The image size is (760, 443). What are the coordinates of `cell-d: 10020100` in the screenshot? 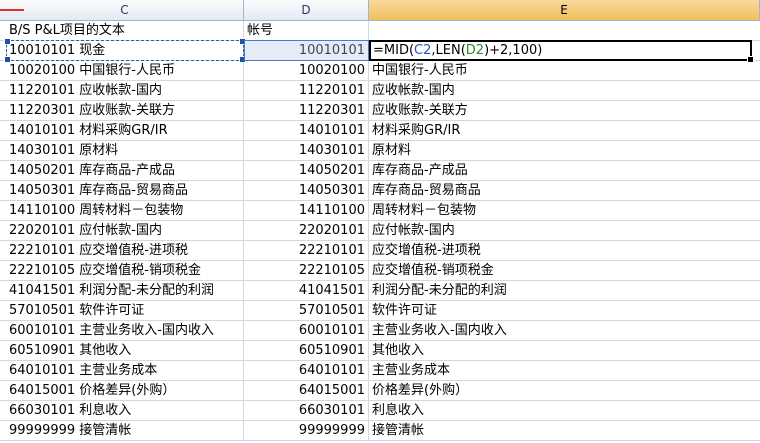 It's located at (306, 70).